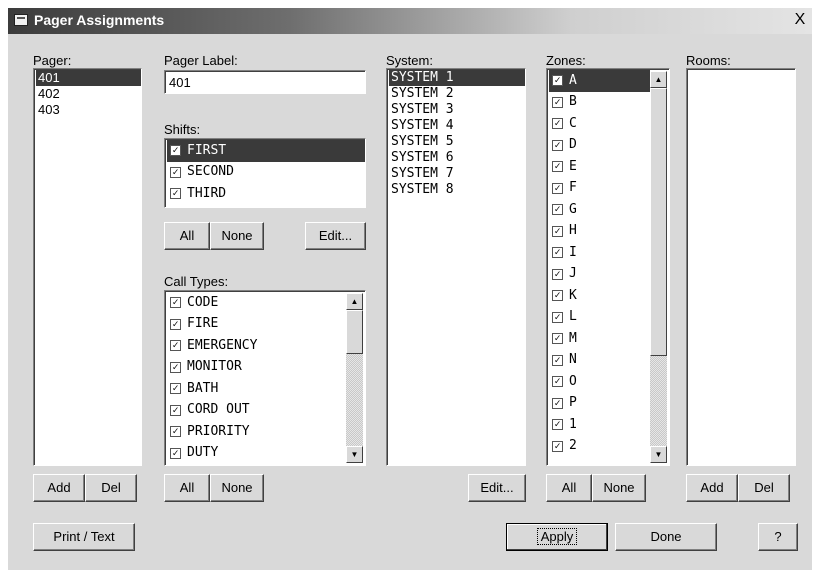  I want to click on apply-button: Apply, so click(557, 537).